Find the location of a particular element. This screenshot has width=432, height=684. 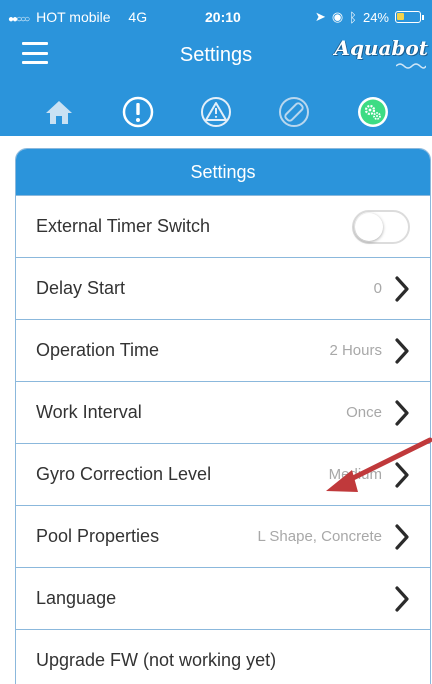

tab-home is located at coordinates (59, 112).